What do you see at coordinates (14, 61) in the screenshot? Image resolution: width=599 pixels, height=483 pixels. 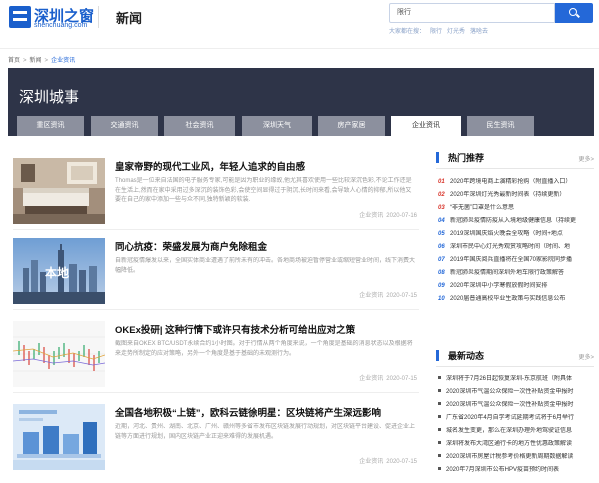 I see `breadcrumb-home: 首页` at bounding box center [14, 61].